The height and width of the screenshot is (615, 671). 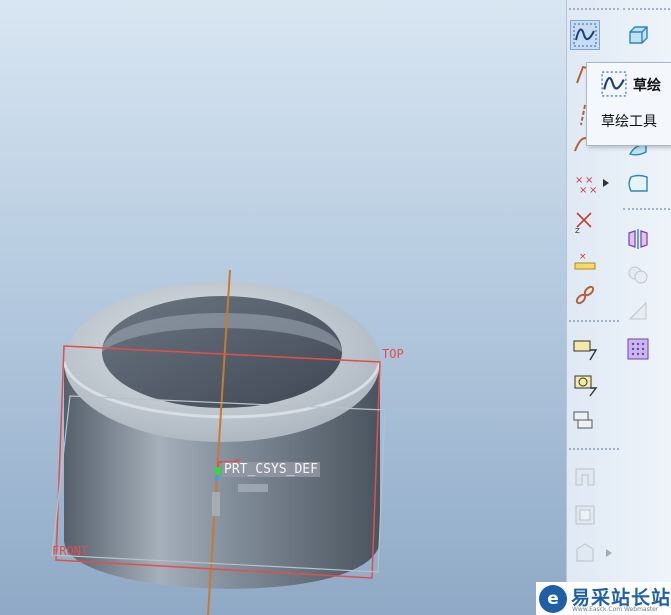 I want to click on sketch-tooltip: 草绘 草绘工具, so click(x=628, y=104).